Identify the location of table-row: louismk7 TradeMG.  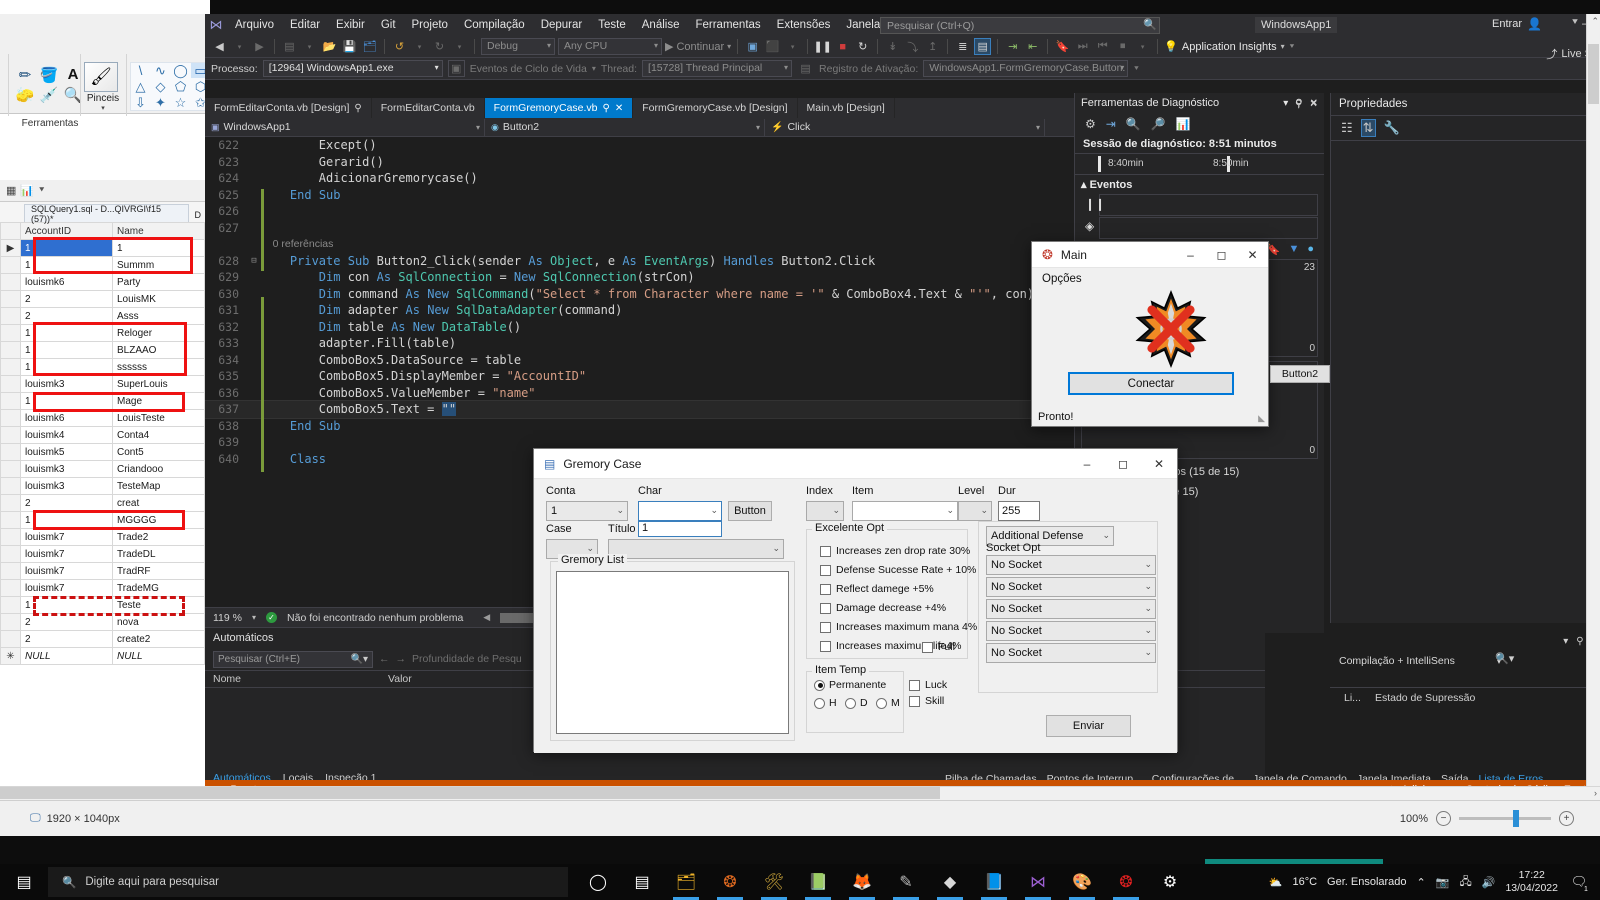
(102, 588).